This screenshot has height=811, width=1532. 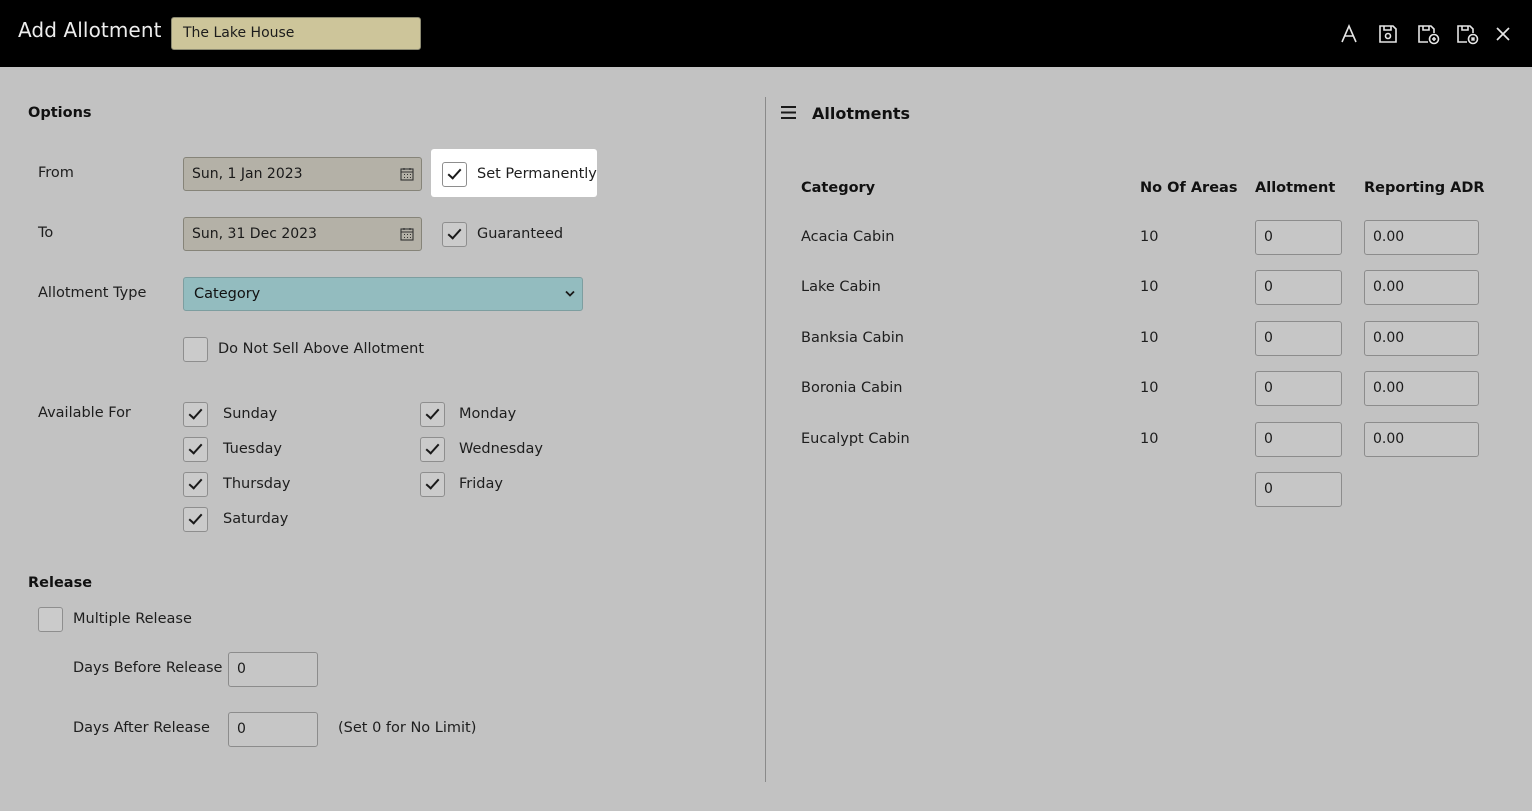 What do you see at coordinates (195, 349) in the screenshot?
I see `do-not-sell-checkbox` at bounding box center [195, 349].